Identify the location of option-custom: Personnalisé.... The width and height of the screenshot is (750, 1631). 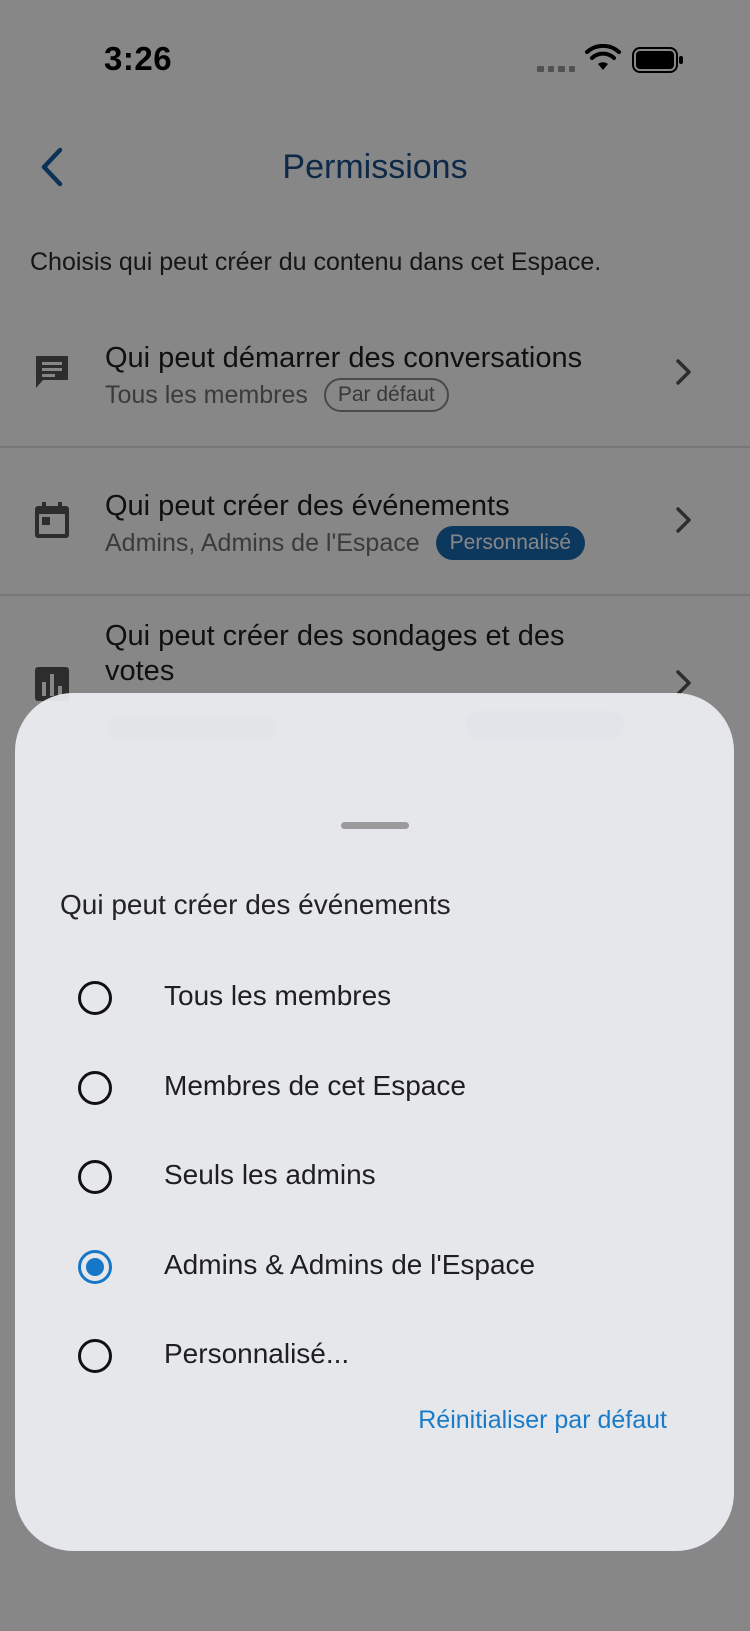
(374, 1356).